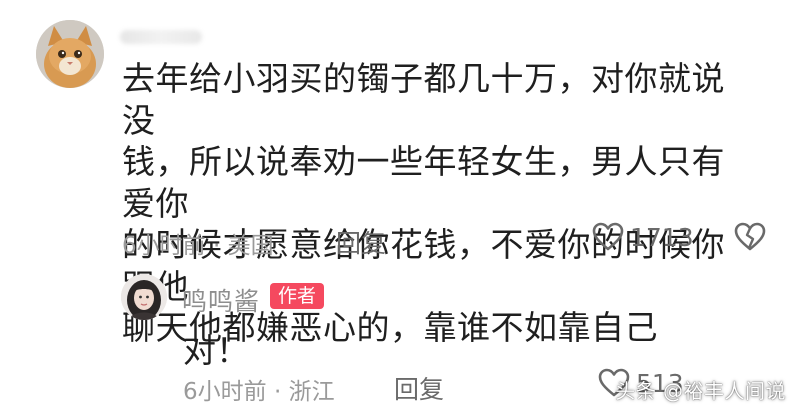  I want to click on girl-avatar-icon, so click(144, 297).